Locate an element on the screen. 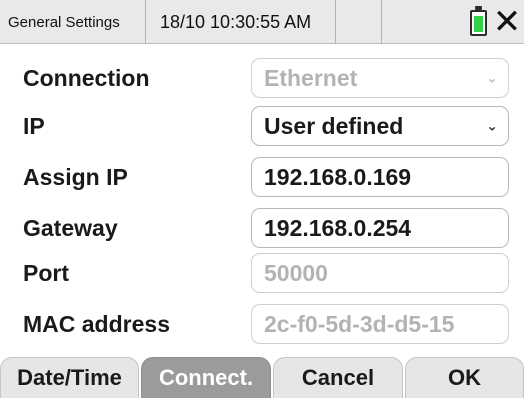 This screenshot has width=524, height=398. ok-button: OK is located at coordinates (464, 377).